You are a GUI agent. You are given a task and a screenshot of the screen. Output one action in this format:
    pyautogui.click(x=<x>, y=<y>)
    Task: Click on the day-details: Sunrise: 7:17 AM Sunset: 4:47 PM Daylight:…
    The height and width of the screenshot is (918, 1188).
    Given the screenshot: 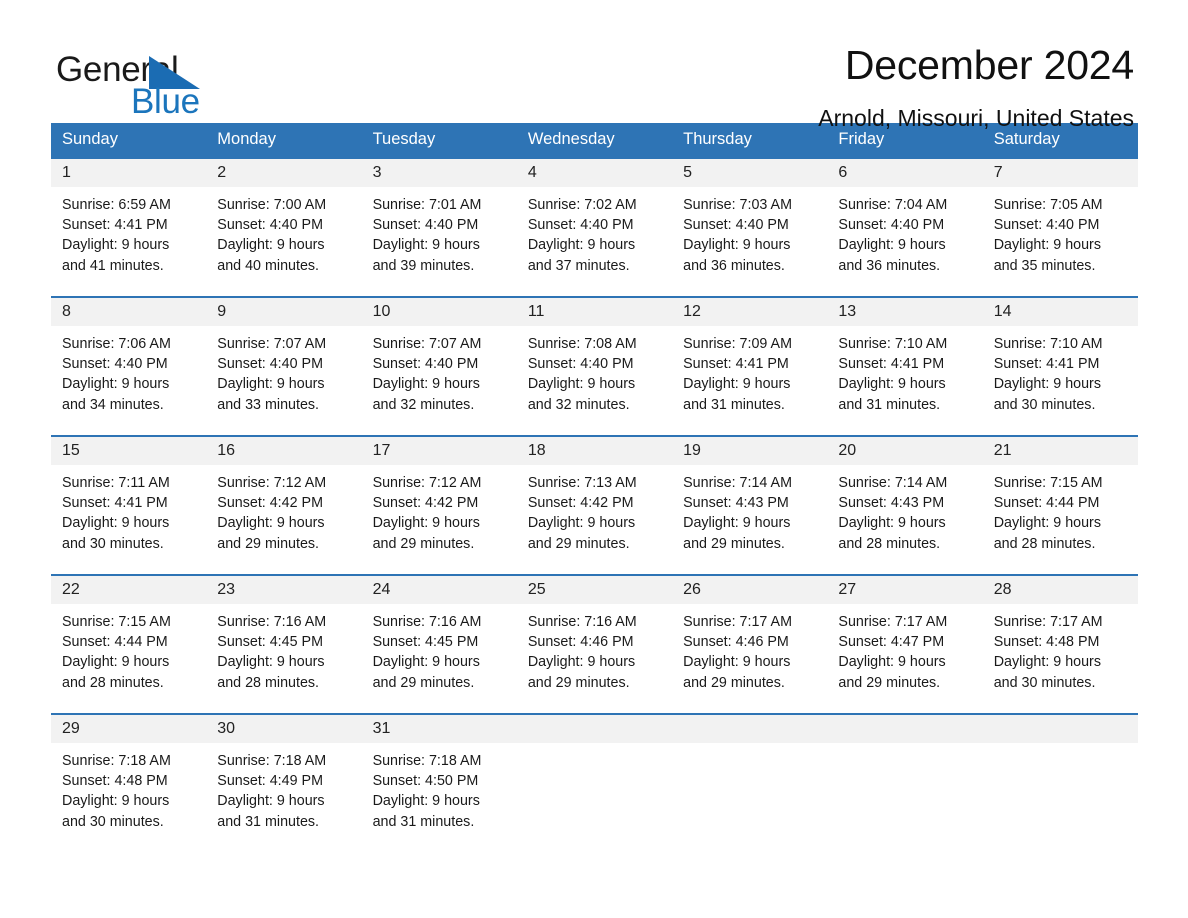 What is the action you would take?
    pyautogui.click(x=904, y=651)
    